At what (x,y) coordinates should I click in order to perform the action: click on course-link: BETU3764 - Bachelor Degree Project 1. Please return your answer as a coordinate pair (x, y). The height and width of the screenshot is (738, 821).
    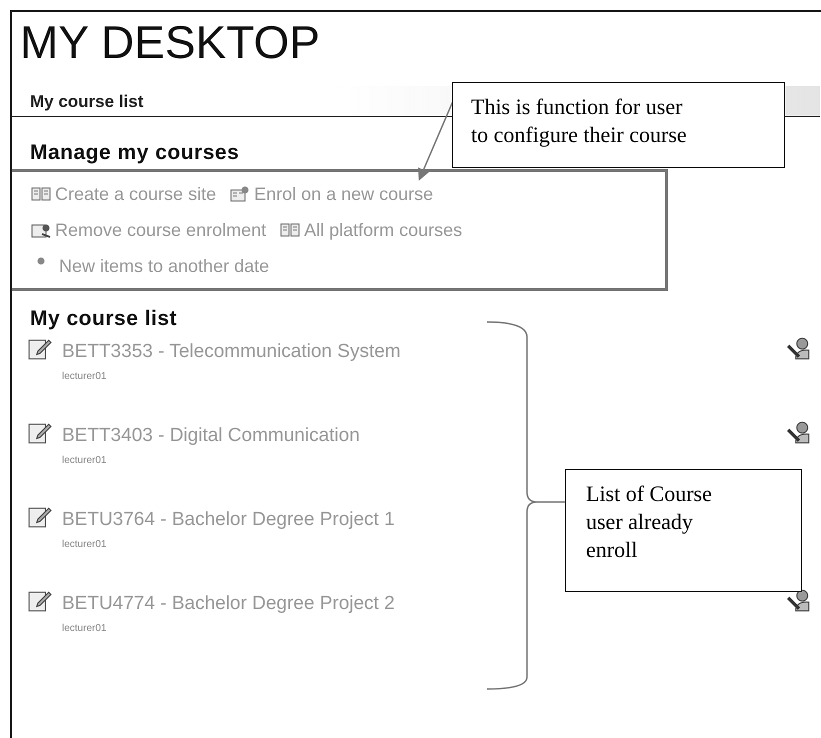
    Looking at the image, I should click on (228, 520).